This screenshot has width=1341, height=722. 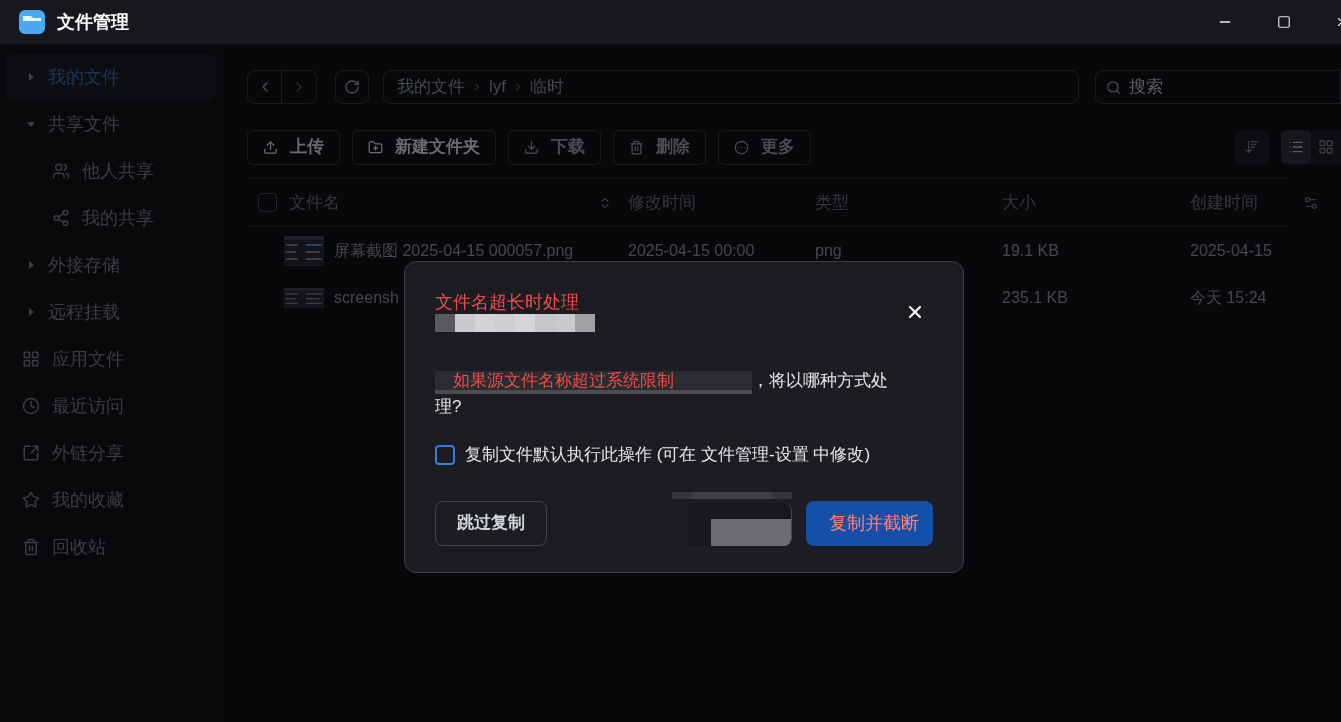 What do you see at coordinates (366, 297) in the screenshot?
I see `file-name: screensh` at bounding box center [366, 297].